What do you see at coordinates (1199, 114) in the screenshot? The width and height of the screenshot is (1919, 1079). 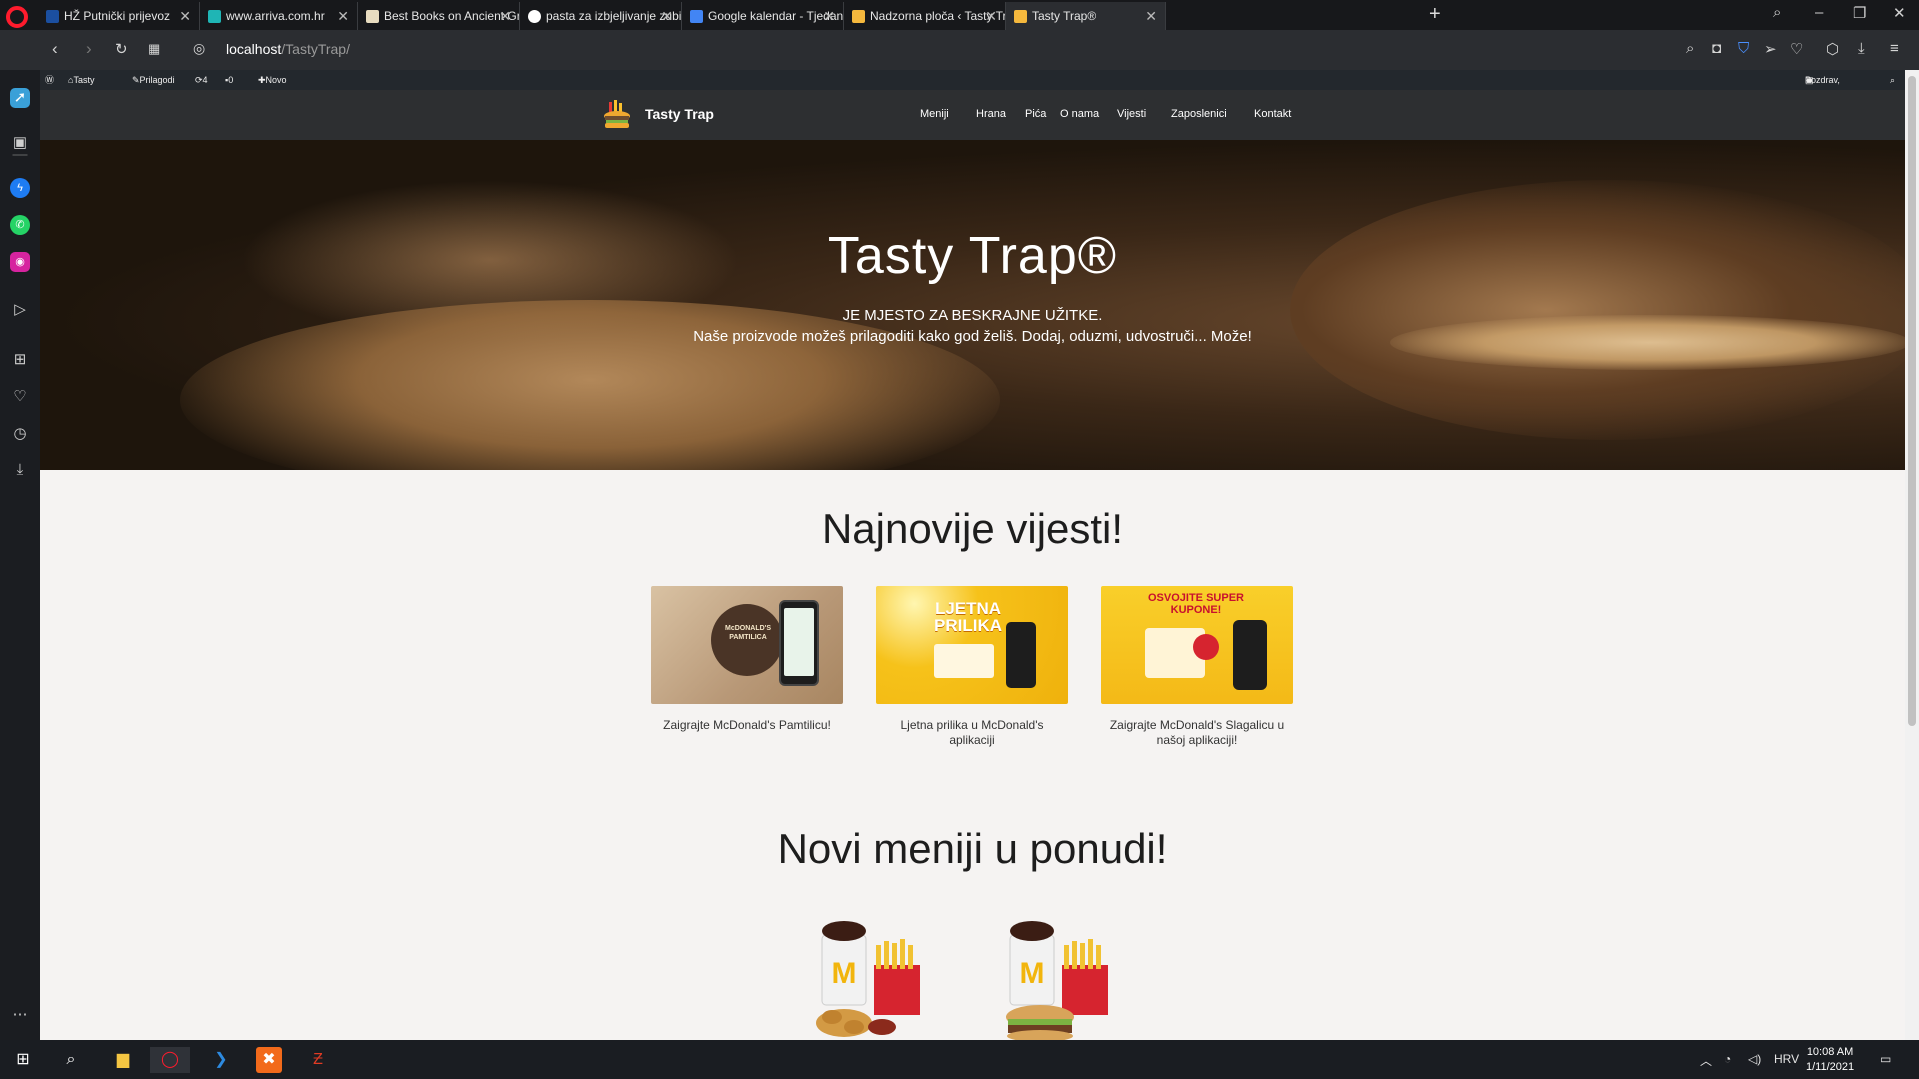 I see `nav-zaposlenici: Zaposlenici` at bounding box center [1199, 114].